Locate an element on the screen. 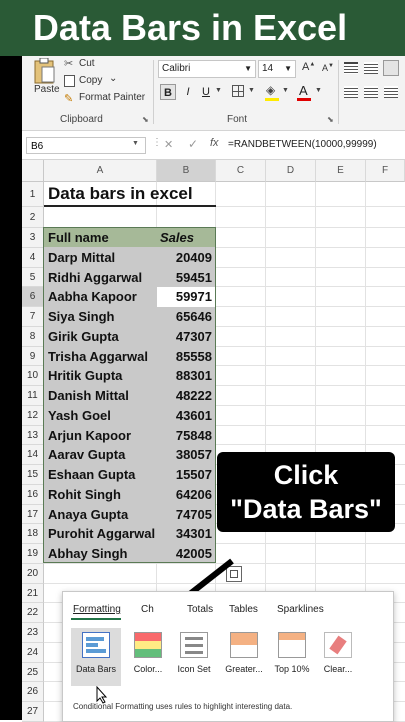  row-header: 11 is located at coordinates (33, 396).